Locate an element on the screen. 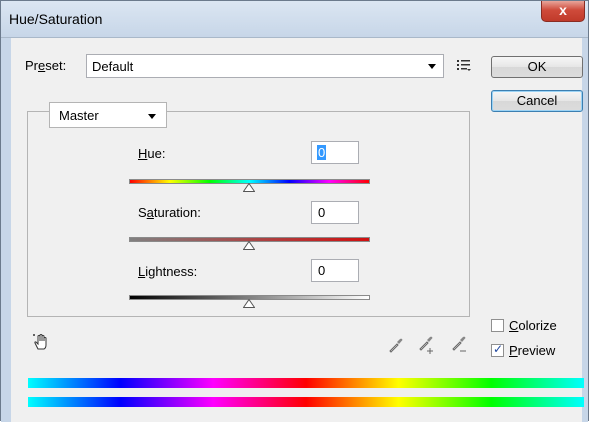  saturation-label: Saturation: is located at coordinates (169, 212).